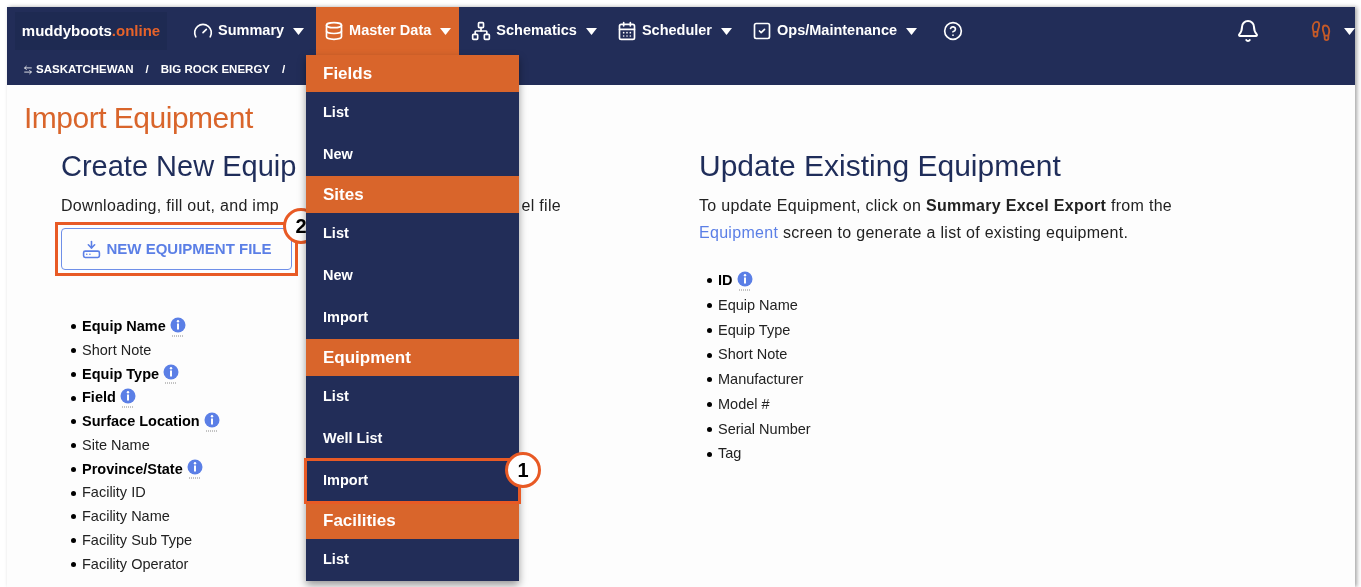 The height and width of the screenshot is (587, 1361). What do you see at coordinates (880, 166) in the screenshot?
I see `section-heading: Update Existing Equipment` at bounding box center [880, 166].